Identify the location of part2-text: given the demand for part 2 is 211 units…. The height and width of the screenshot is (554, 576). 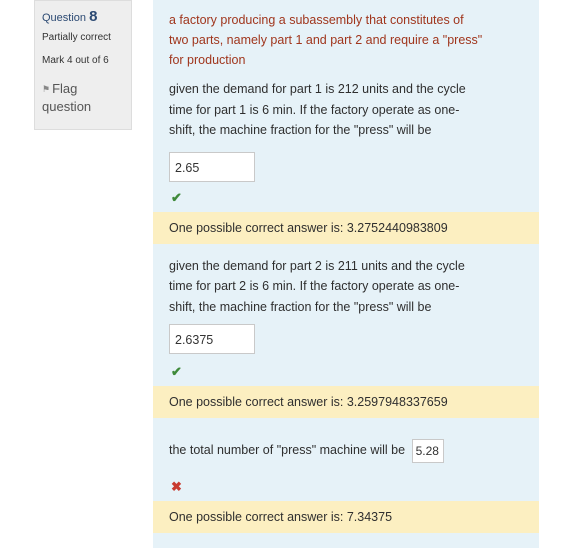
(346, 287).